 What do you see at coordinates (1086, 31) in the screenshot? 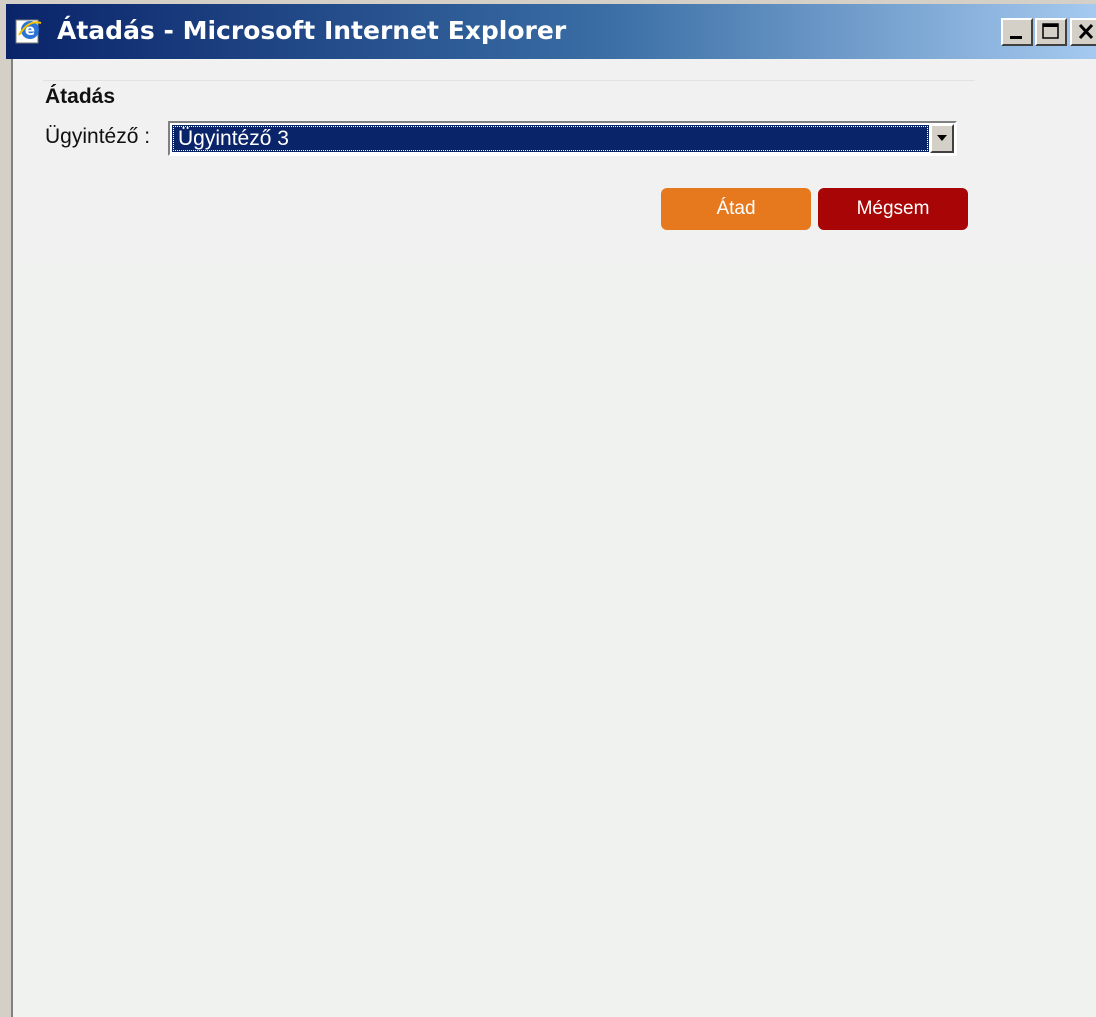
I see `close-icon` at bounding box center [1086, 31].